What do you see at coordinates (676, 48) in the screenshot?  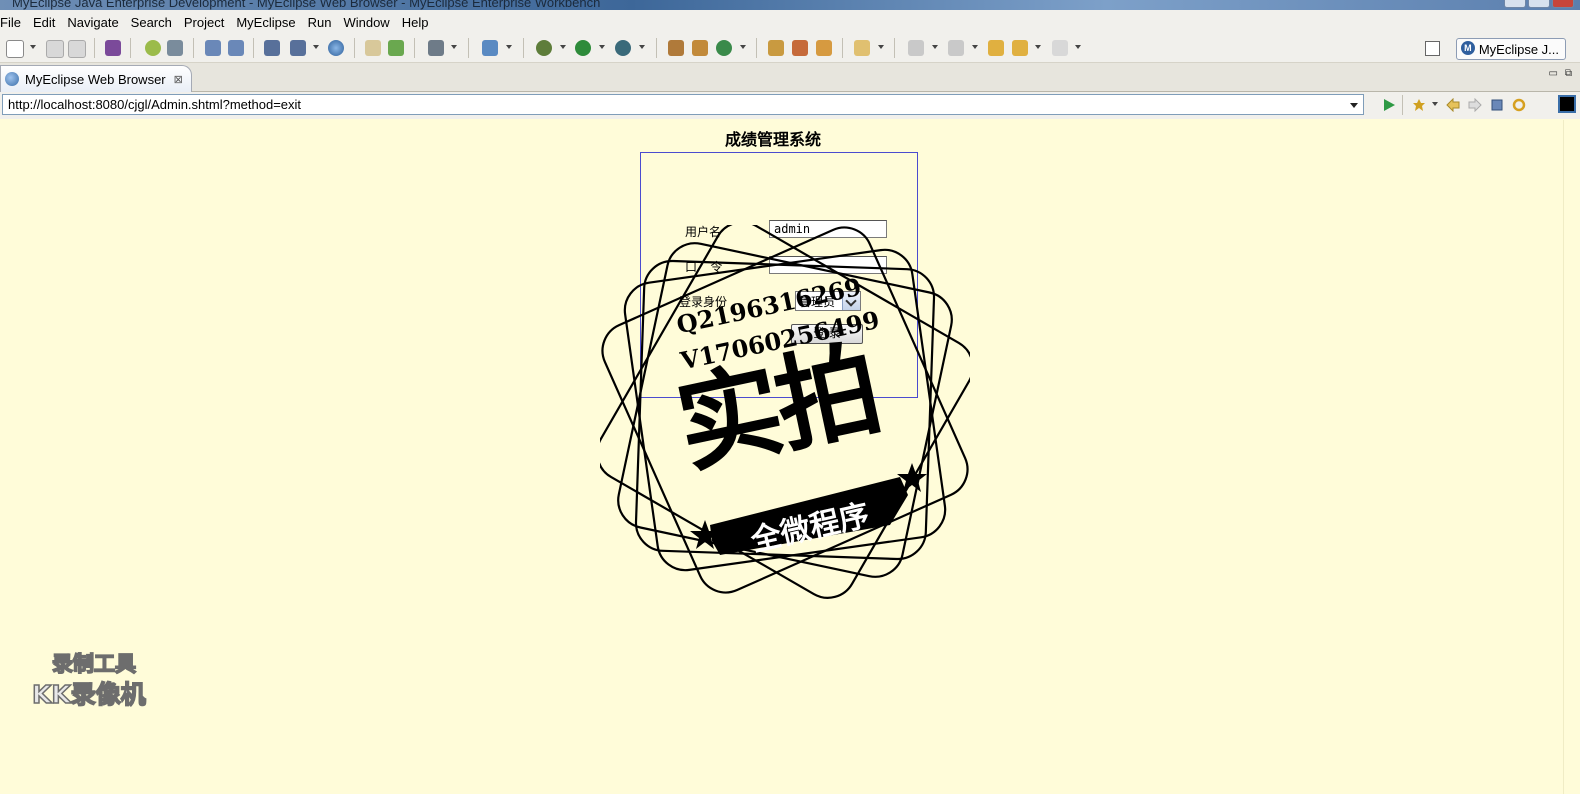 I see `new-java-project-icon` at bounding box center [676, 48].